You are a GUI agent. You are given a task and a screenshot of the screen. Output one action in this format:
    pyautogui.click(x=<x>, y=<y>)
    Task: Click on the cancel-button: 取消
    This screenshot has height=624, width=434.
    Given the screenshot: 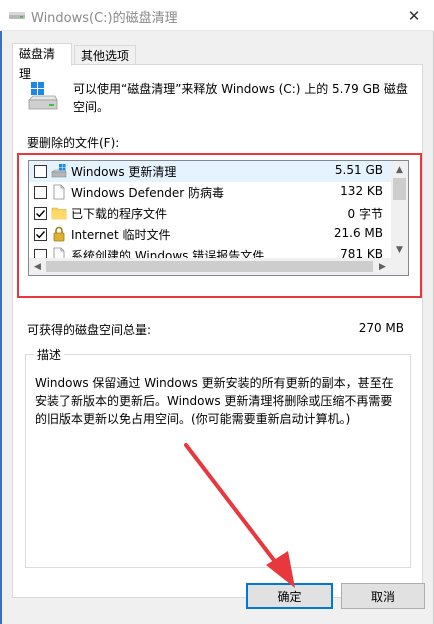 What is the action you would take?
    pyautogui.click(x=383, y=596)
    